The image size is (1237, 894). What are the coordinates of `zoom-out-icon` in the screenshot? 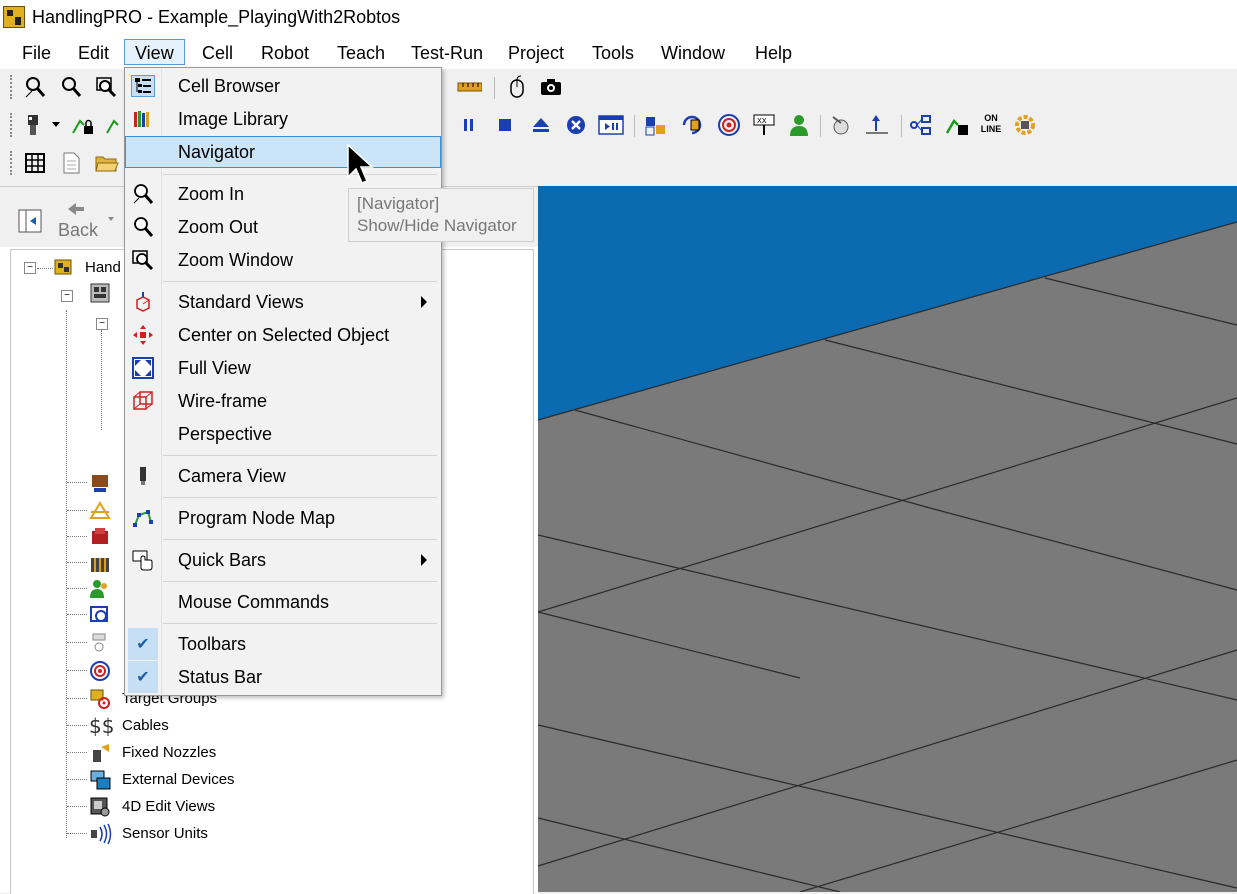 It's located at (71, 87).